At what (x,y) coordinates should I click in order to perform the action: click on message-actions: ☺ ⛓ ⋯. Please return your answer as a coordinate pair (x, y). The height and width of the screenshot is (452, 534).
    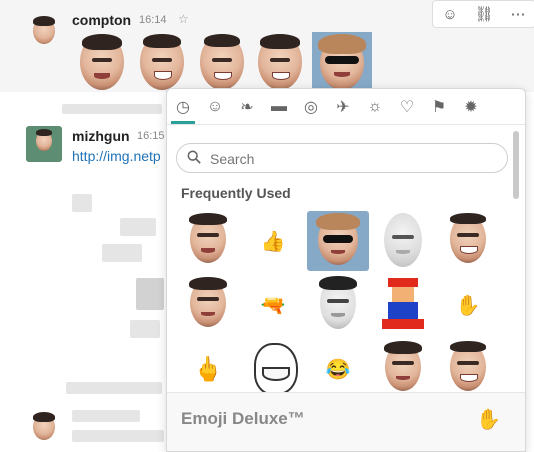
    Looking at the image, I should click on (483, 14).